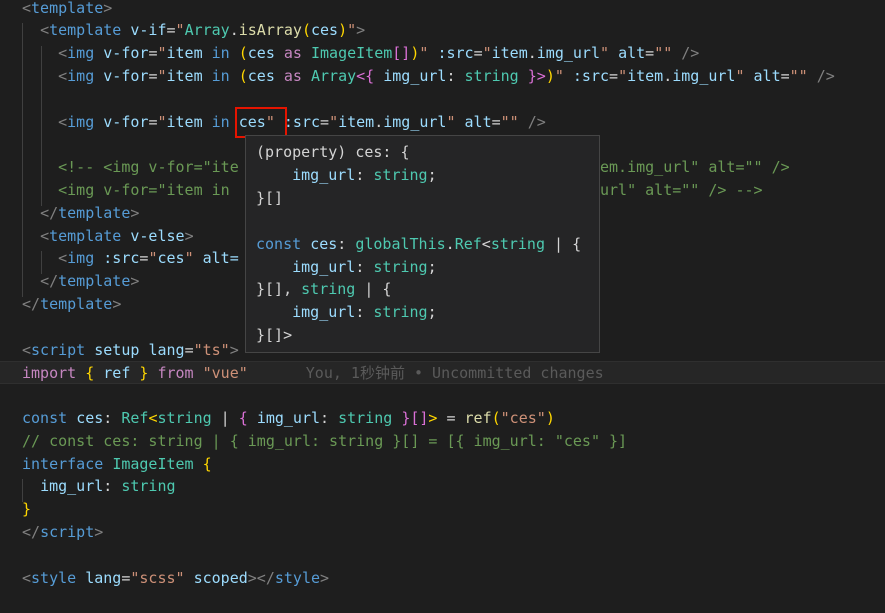 The height and width of the screenshot is (613, 885). What do you see at coordinates (324, 312) in the screenshot?
I see `hover-token: img_url` at bounding box center [324, 312].